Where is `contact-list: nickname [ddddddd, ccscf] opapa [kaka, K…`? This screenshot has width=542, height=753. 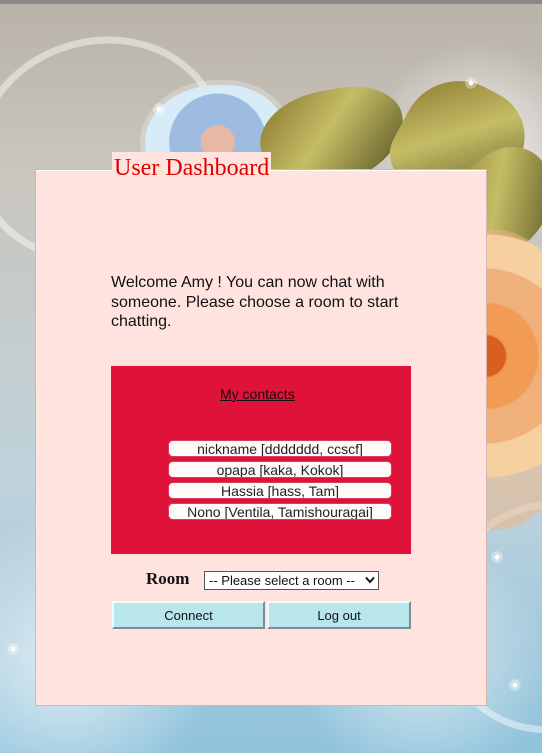
contact-list: nickname [ddddddd, ccscf] opapa [kaka, K… is located at coordinates (281, 482).